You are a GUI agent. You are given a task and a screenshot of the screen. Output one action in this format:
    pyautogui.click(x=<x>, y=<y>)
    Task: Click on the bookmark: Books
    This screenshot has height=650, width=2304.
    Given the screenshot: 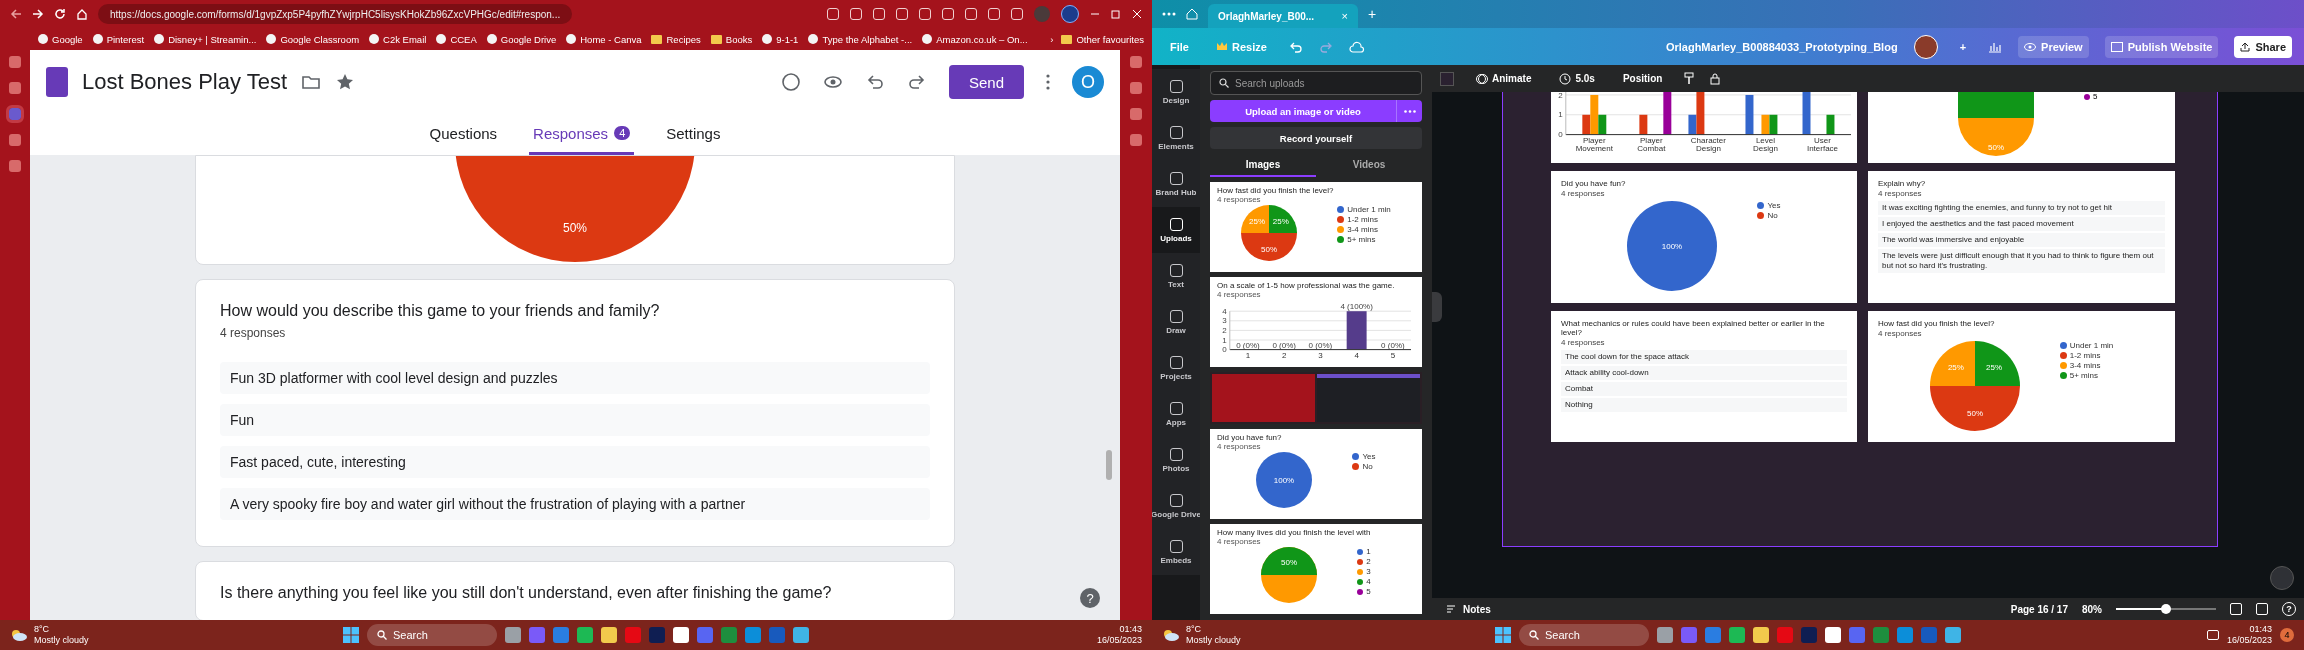 What is the action you would take?
    pyautogui.click(x=739, y=39)
    